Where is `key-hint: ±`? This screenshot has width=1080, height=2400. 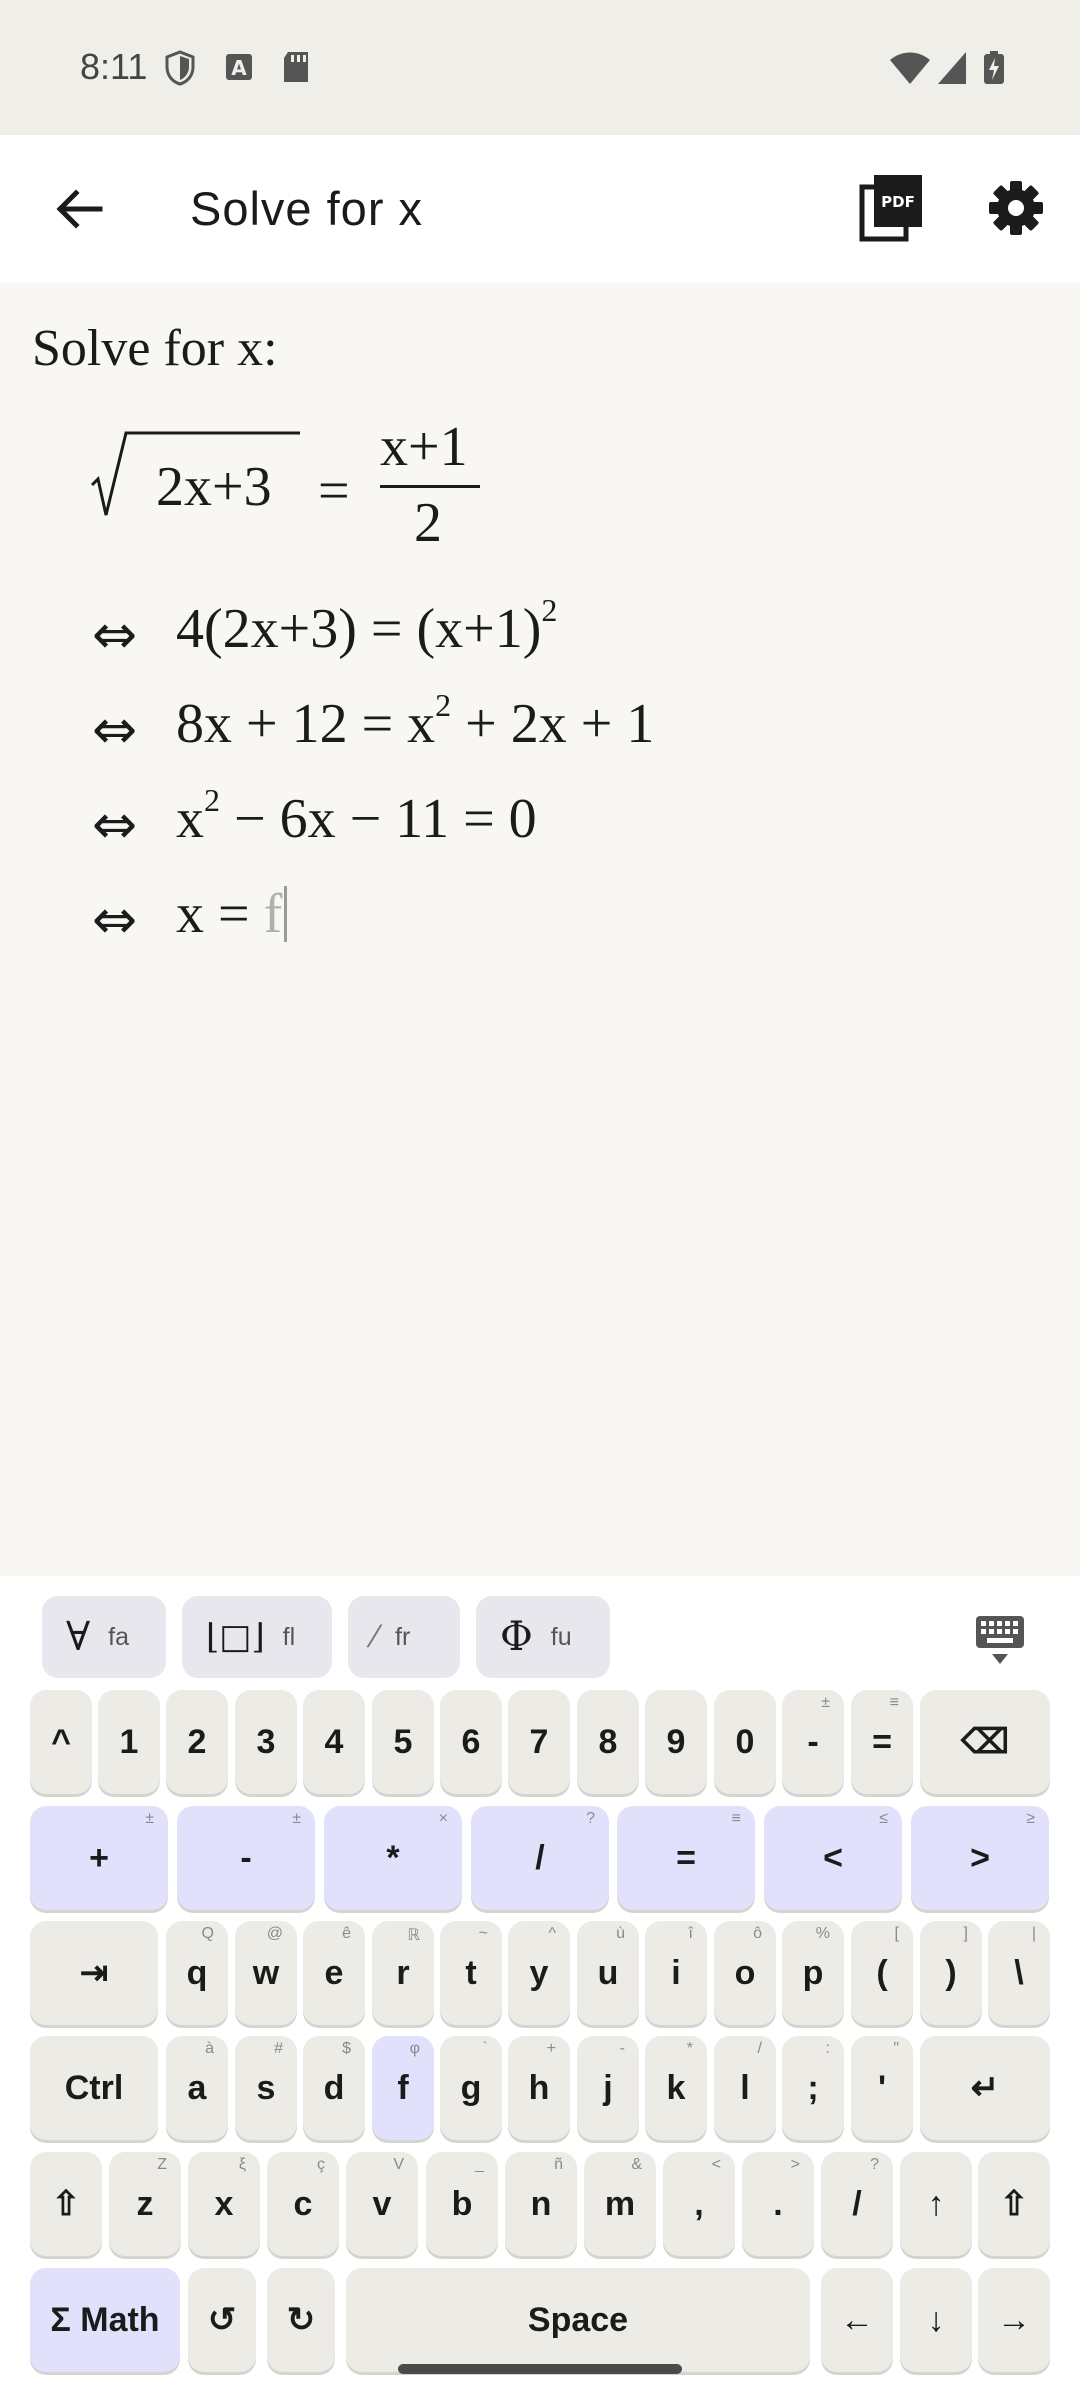
key-hint: ± is located at coordinates (149, 1818).